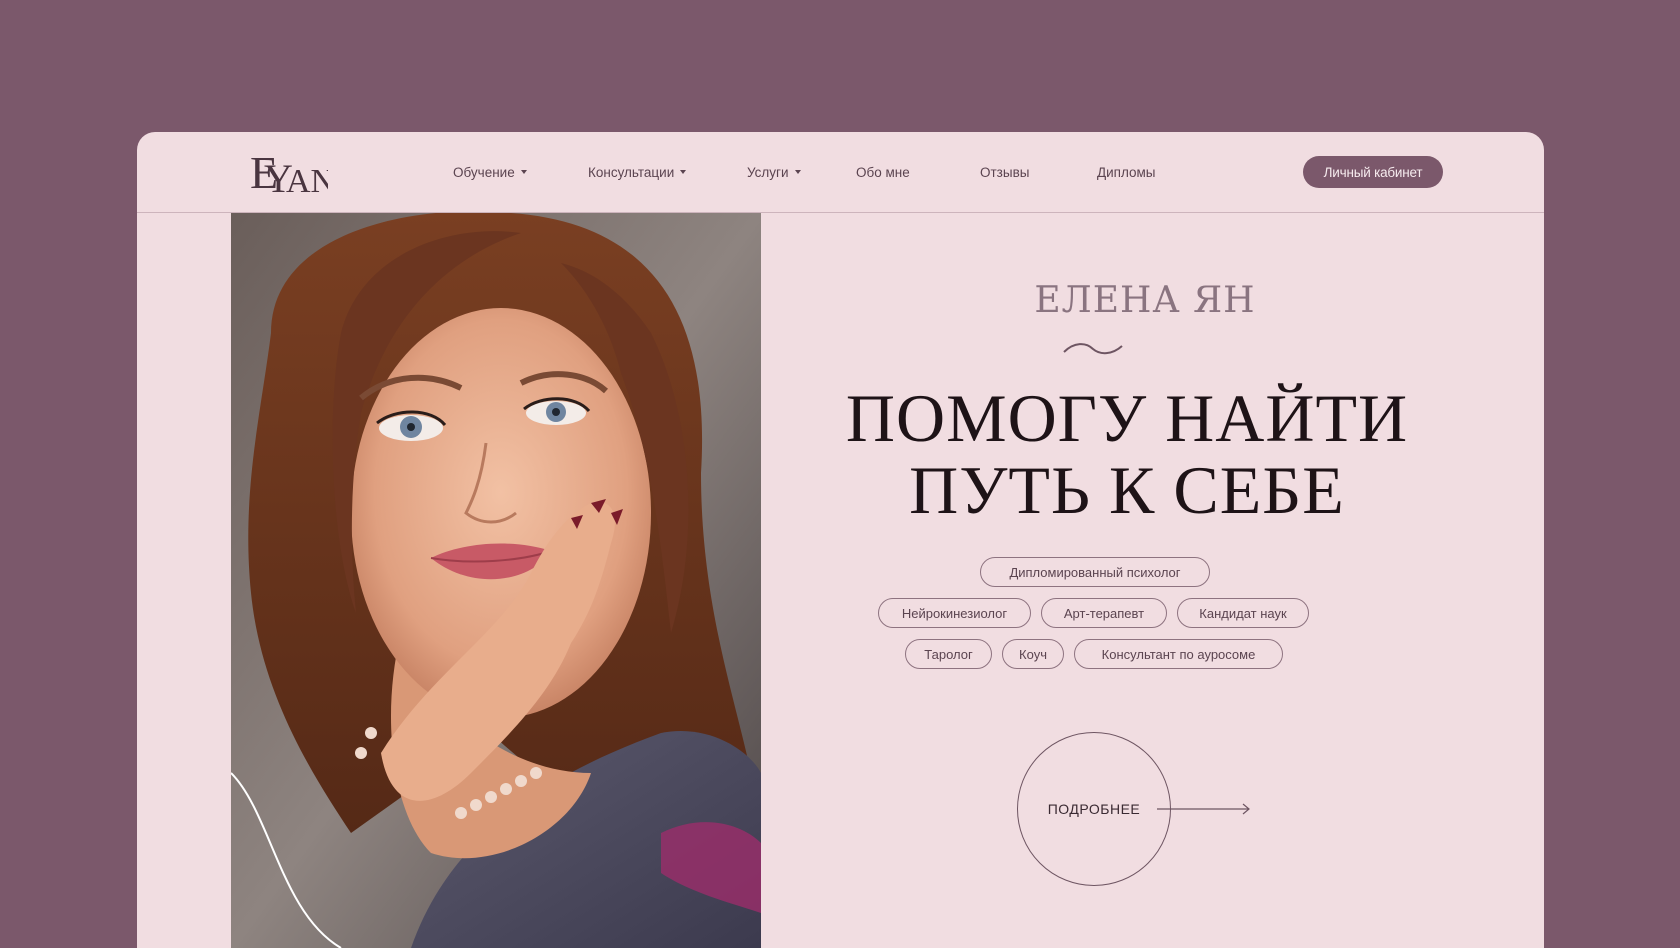 The width and height of the screenshot is (1680, 948). What do you see at coordinates (1127, 418) in the screenshot?
I see `headline-line-1: ПОМОГУ НАЙТИ` at bounding box center [1127, 418].